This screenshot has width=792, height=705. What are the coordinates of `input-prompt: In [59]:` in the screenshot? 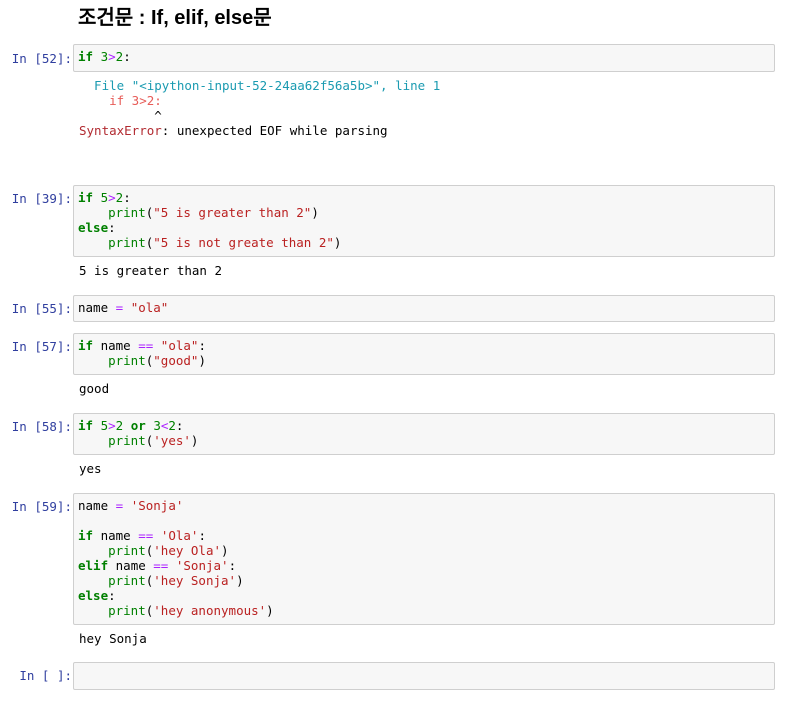 It's located at (41, 506).